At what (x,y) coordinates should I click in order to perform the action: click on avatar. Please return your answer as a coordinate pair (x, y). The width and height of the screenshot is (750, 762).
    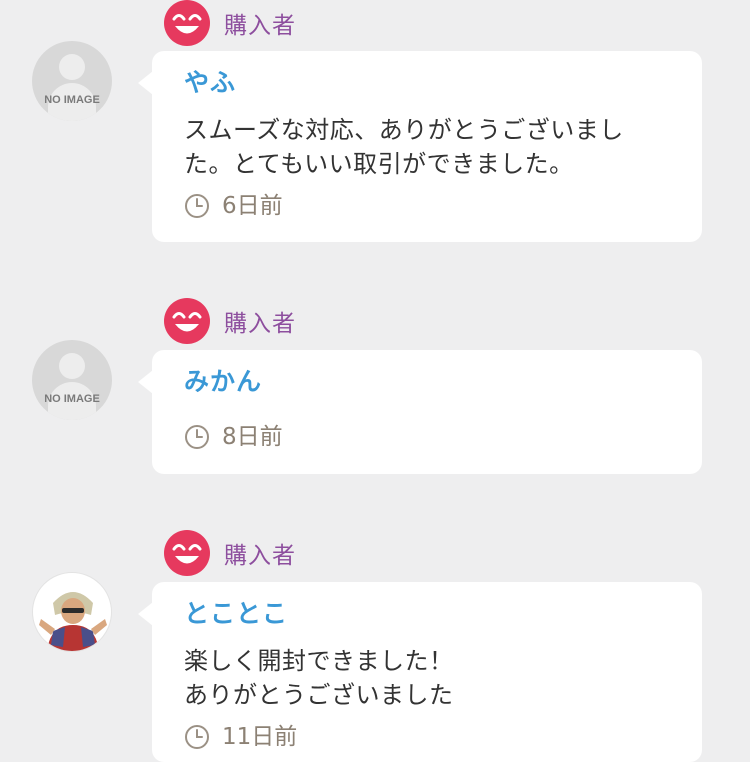
    Looking at the image, I should click on (72, 612).